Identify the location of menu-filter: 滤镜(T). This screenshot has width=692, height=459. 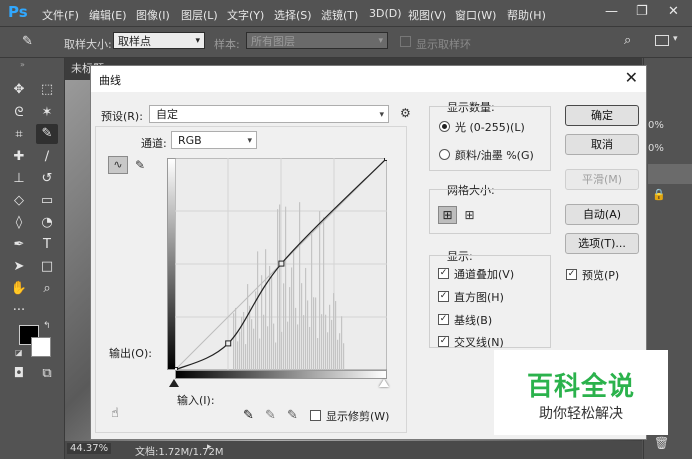
(339, 15).